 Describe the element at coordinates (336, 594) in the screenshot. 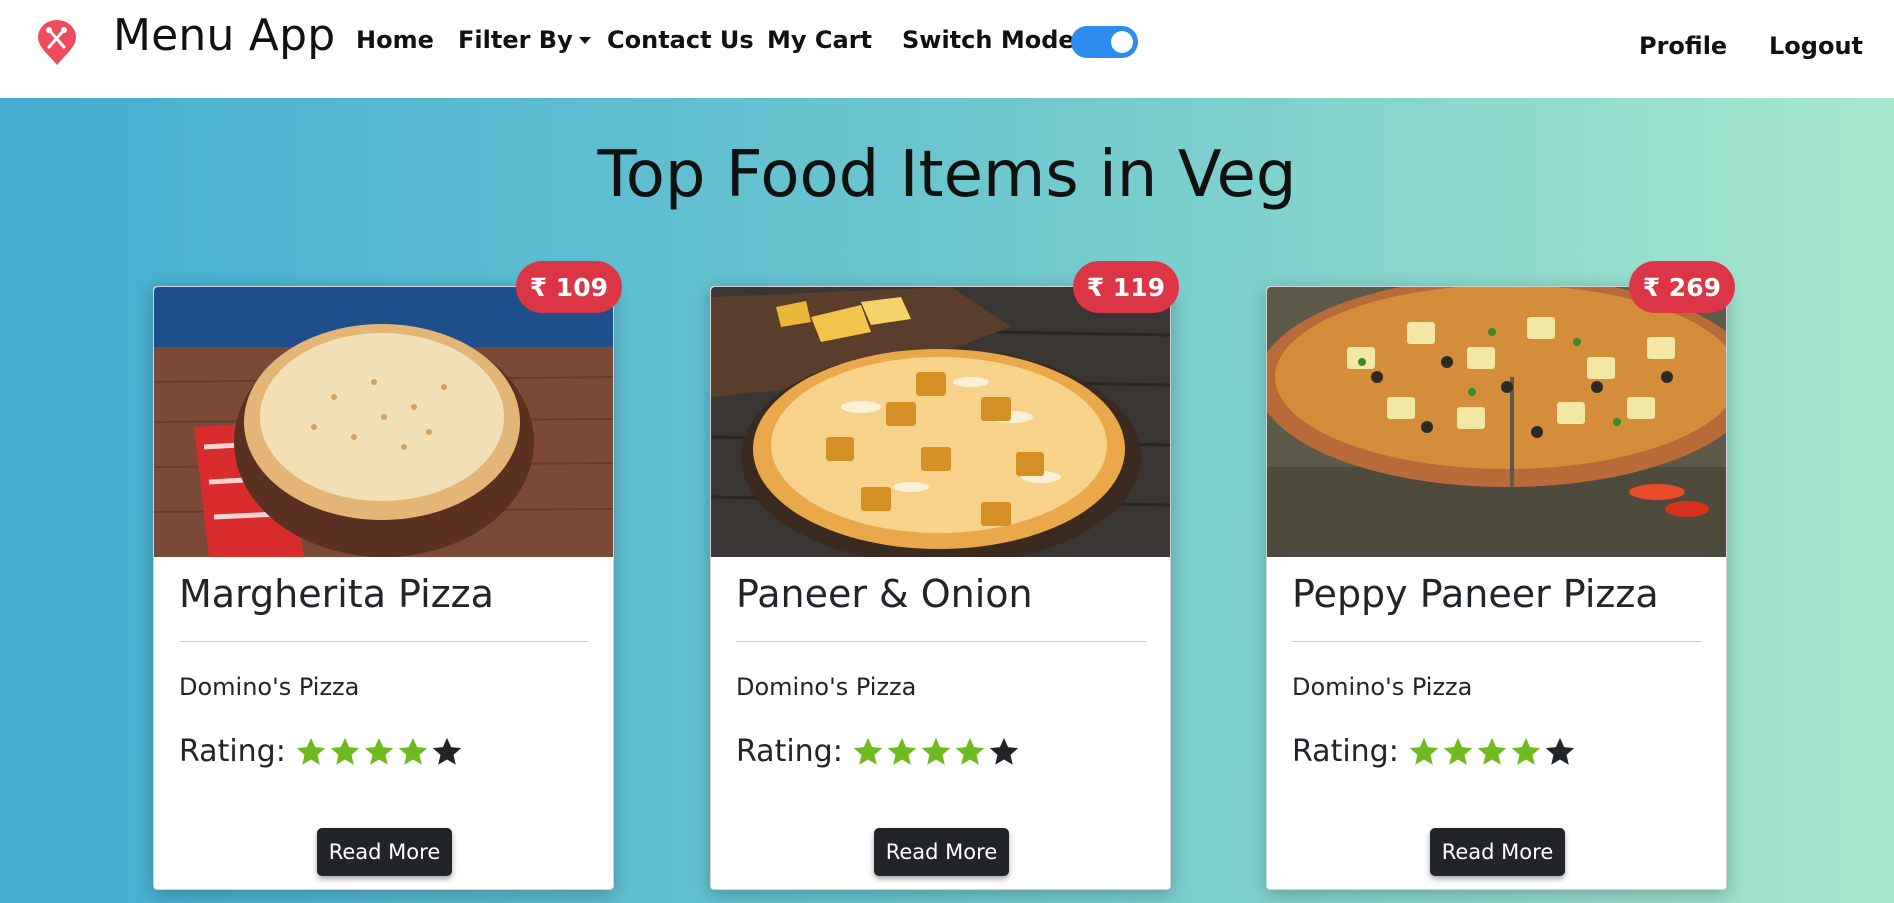

I see `card-title: Margherita Pizza` at that location.